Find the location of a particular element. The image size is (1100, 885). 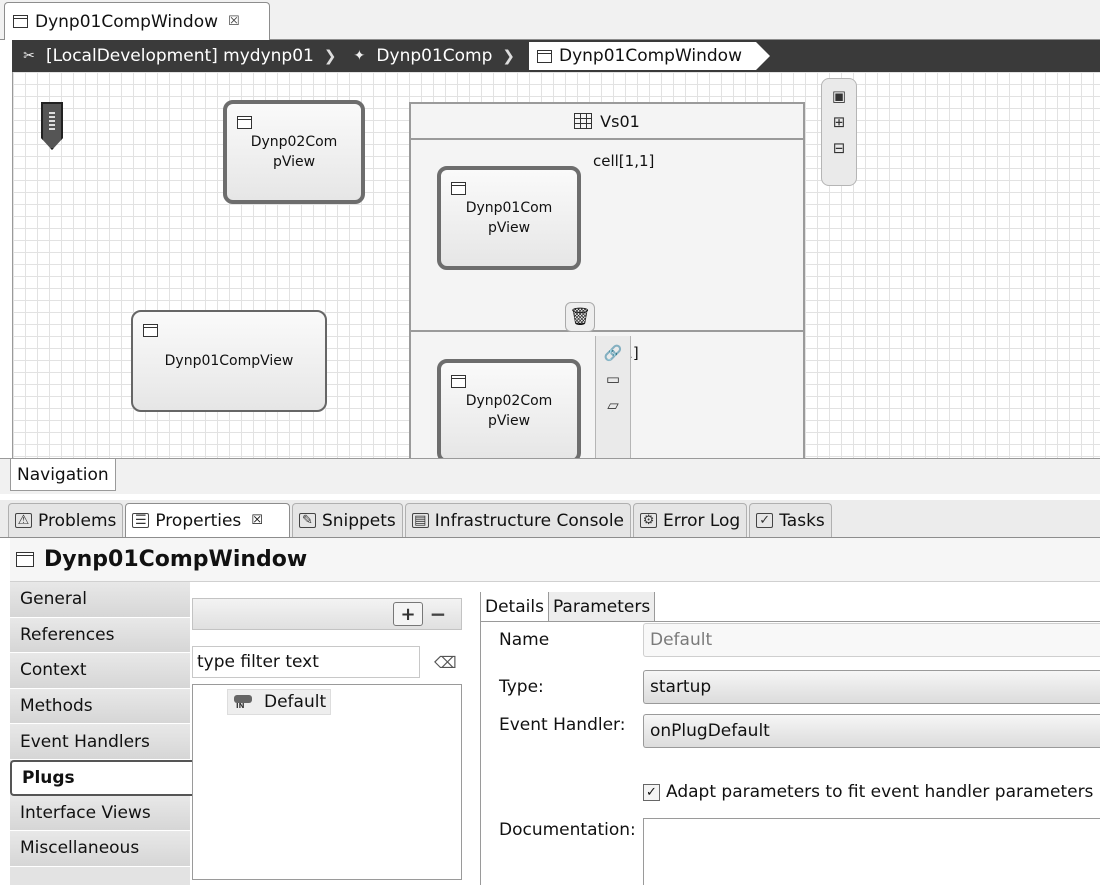

breadcrumb-item-project: ✂ [LocalDevelopment] mydynp01 is located at coordinates (177, 56).